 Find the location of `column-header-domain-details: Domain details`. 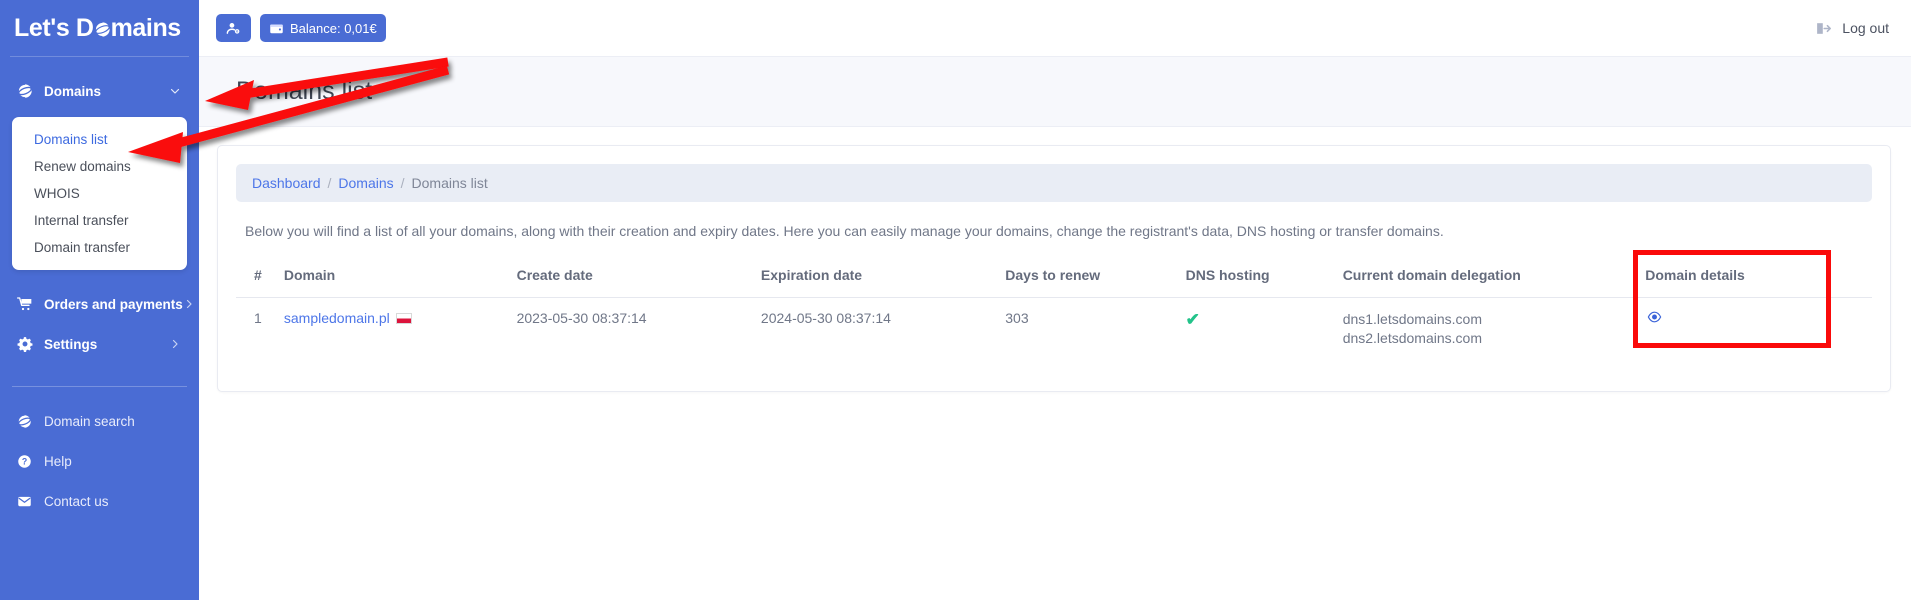

column-header-domain-details: Domain details is located at coordinates (1755, 278).